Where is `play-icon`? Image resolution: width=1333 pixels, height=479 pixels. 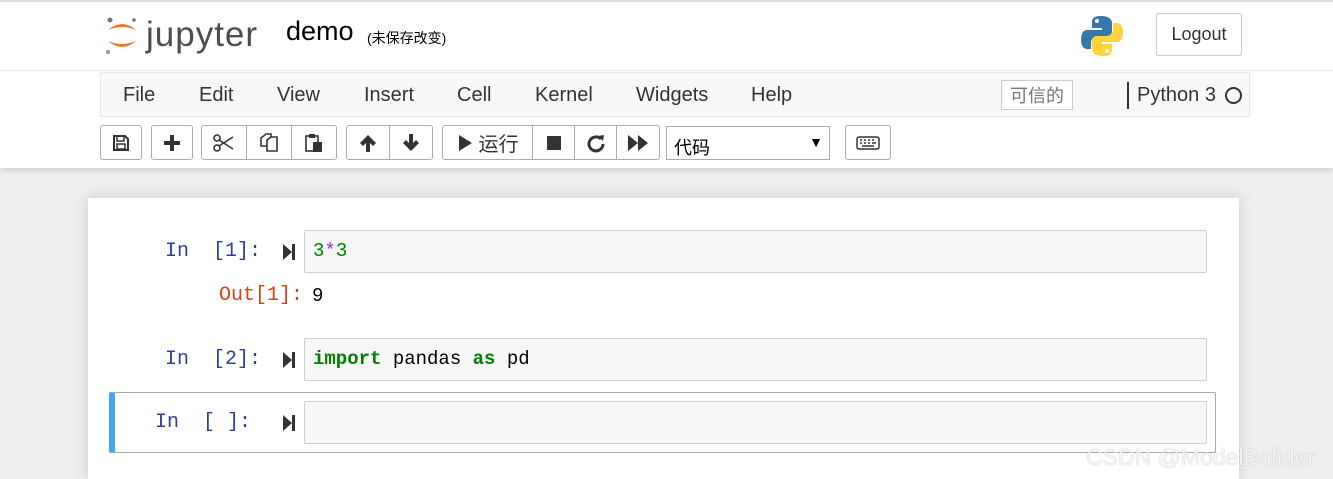 play-icon is located at coordinates (465, 142).